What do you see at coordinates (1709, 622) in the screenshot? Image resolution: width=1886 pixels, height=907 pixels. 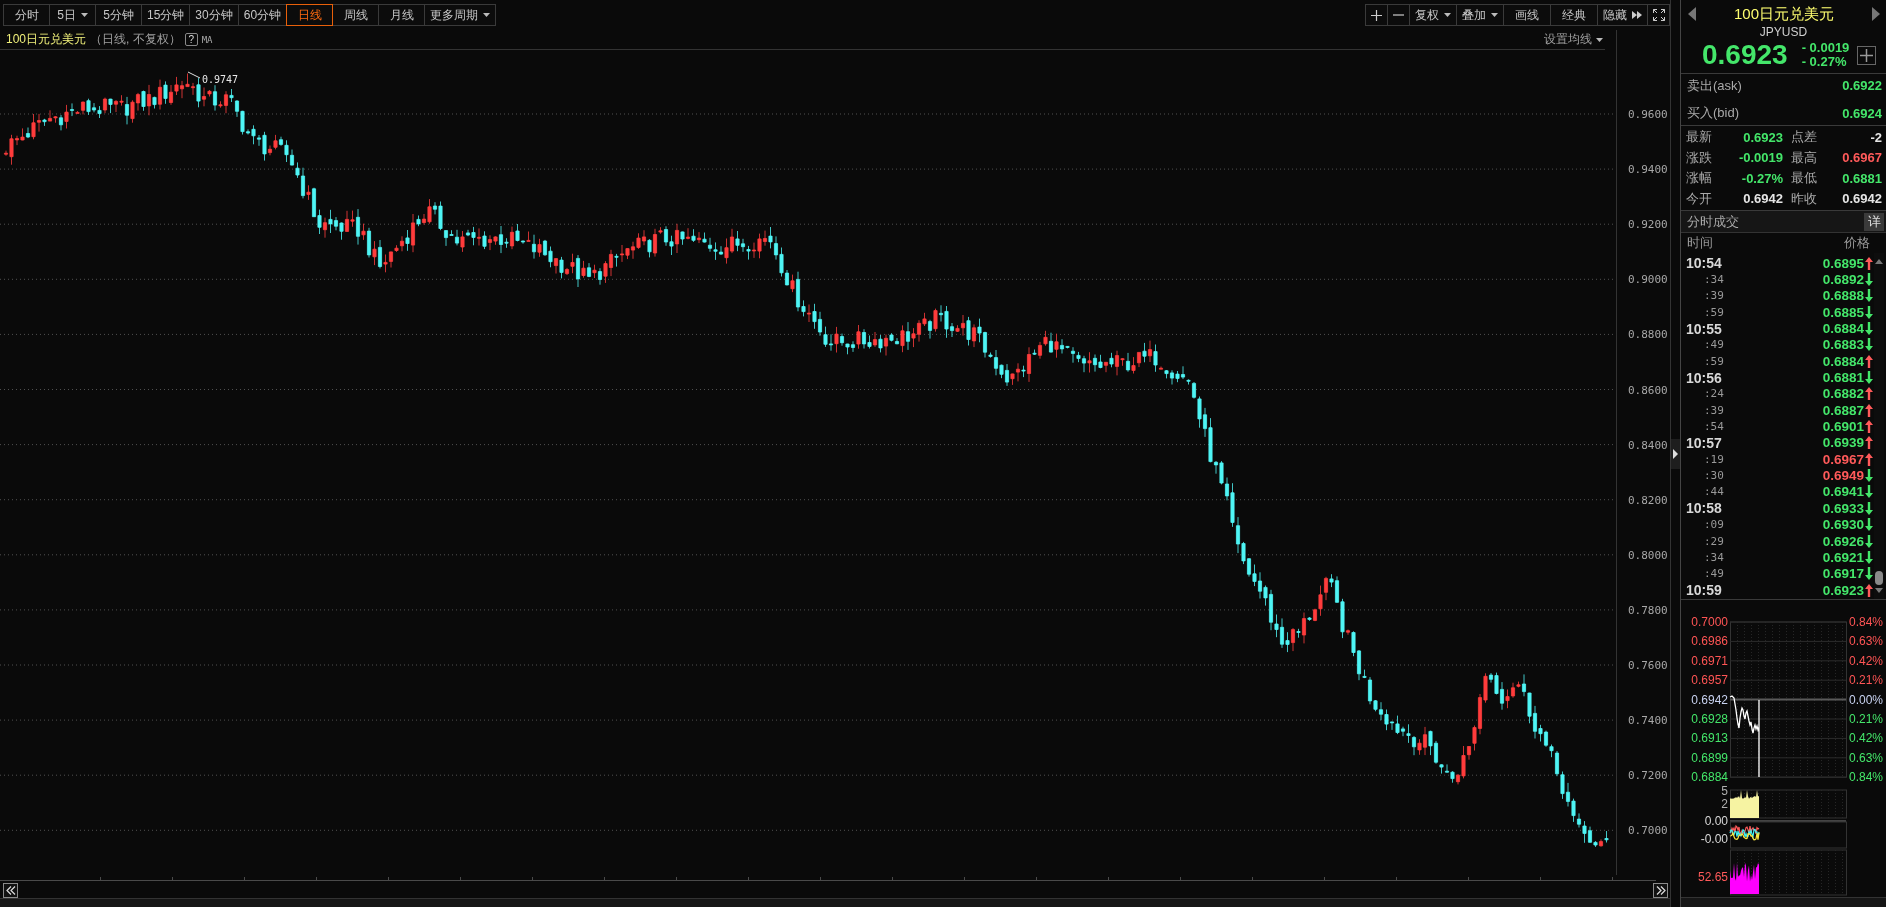 I see `price-scale-label: 0.7000` at bounding box center [1709, 622].